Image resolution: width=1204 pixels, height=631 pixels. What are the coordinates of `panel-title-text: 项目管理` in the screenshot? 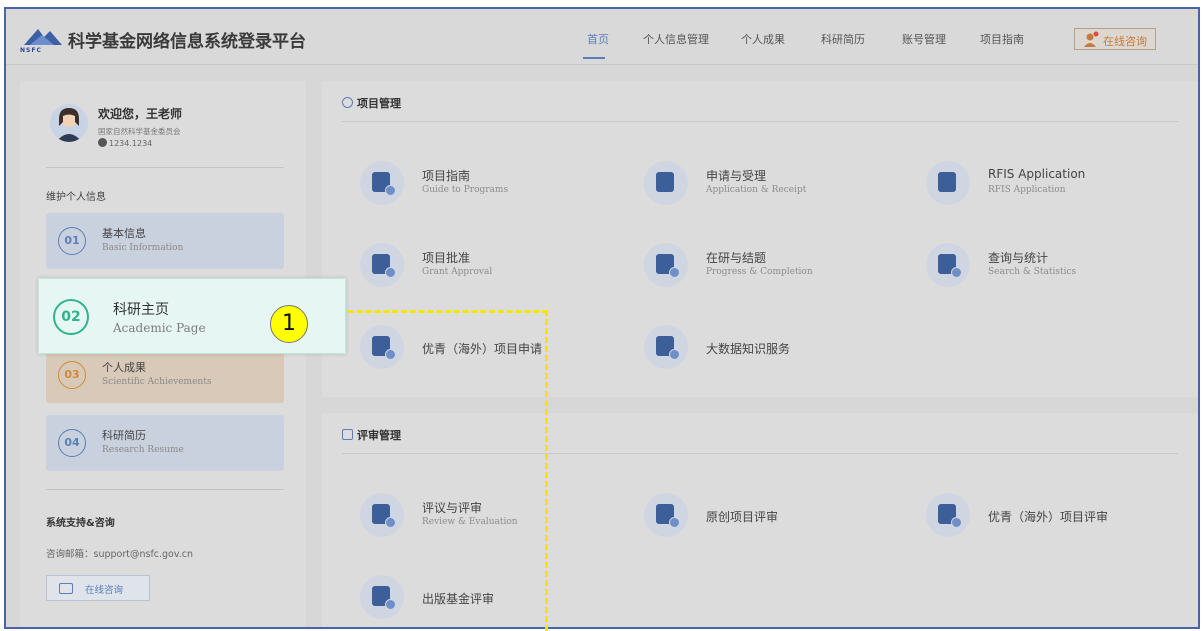 It's located at (379, 103).